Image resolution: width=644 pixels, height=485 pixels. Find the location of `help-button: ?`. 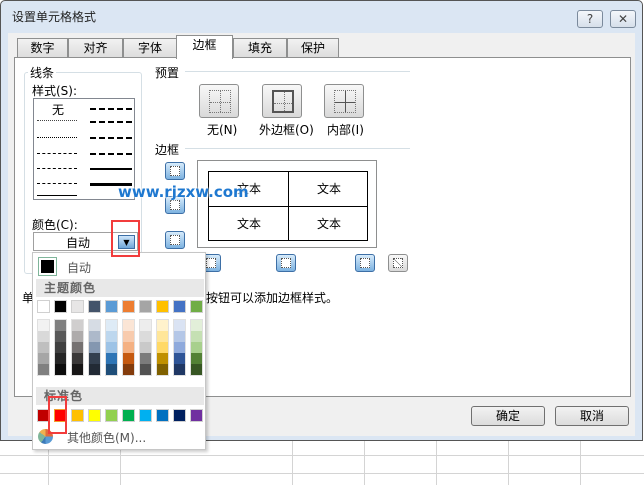

help-button: ? is located at coordinates (590, 19).